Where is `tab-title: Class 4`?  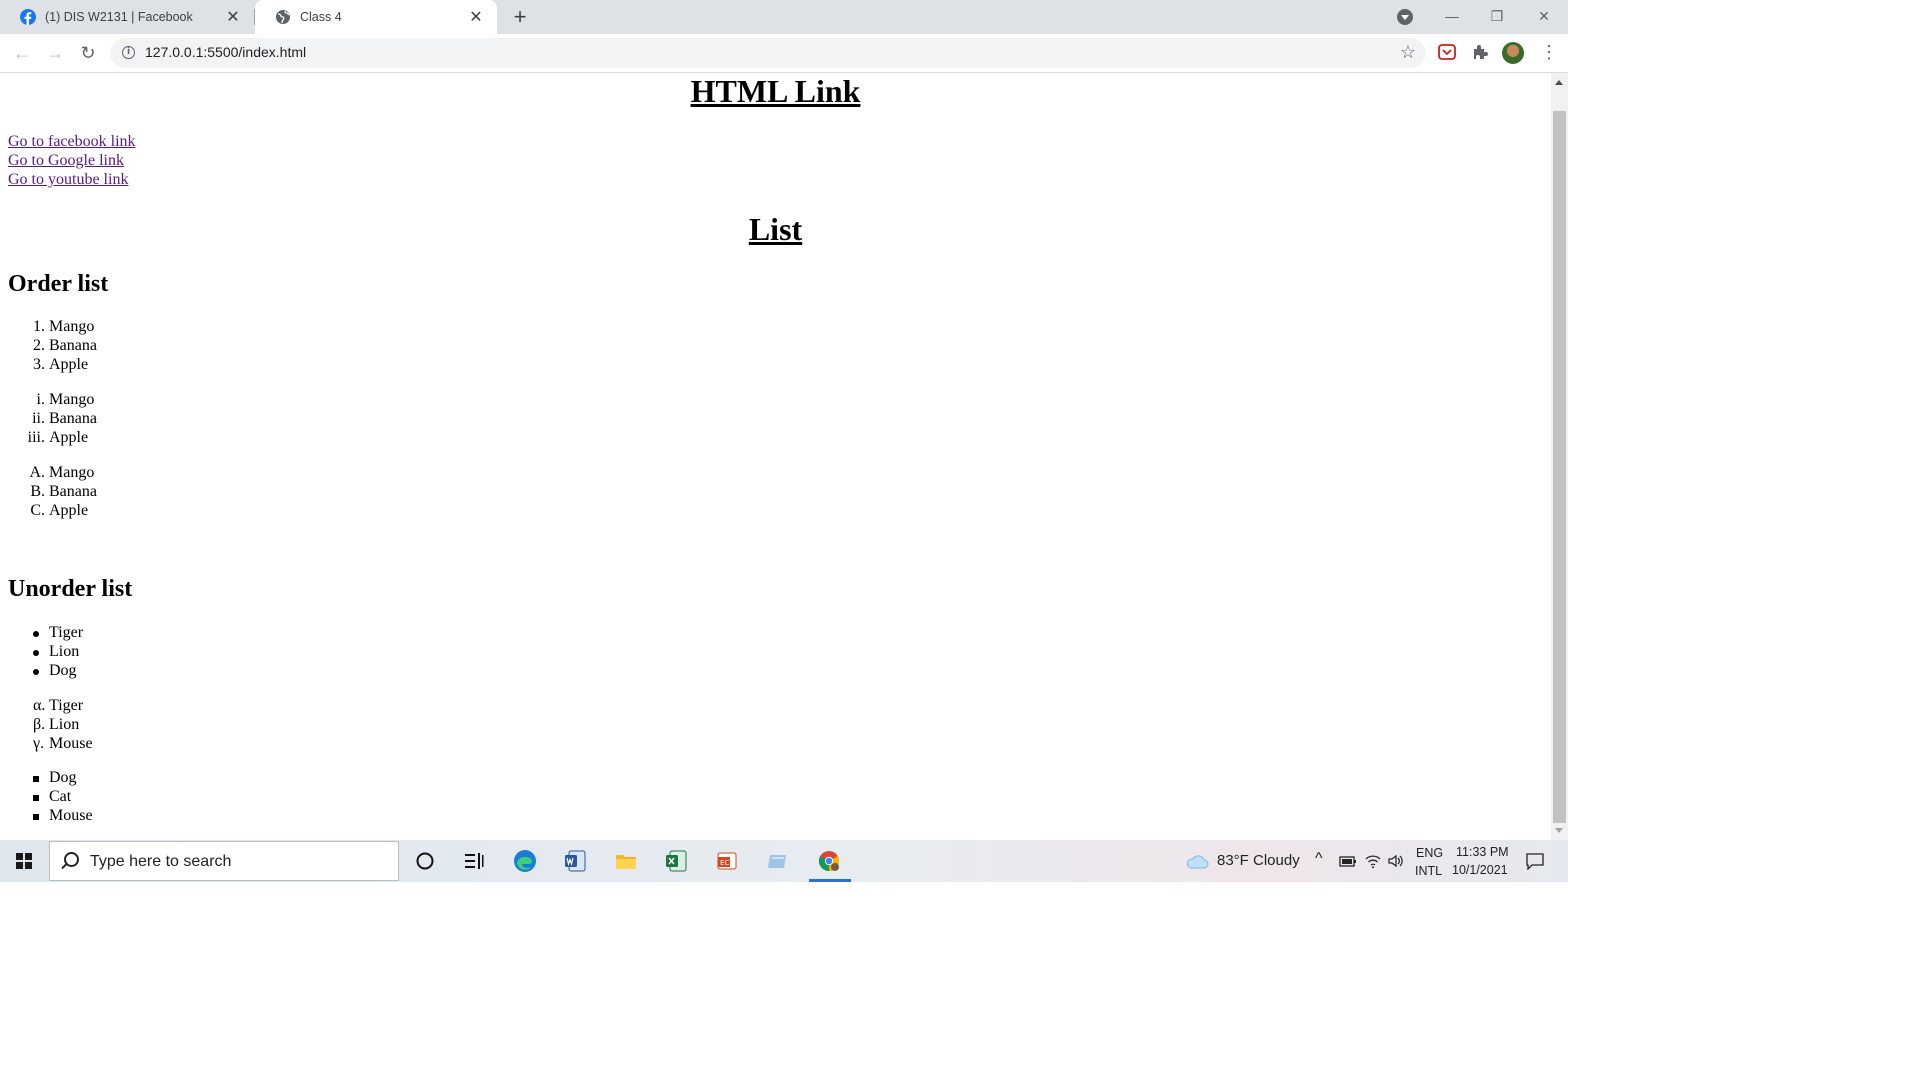 tab-title: Class 4 is located at coordinates (321, 17).